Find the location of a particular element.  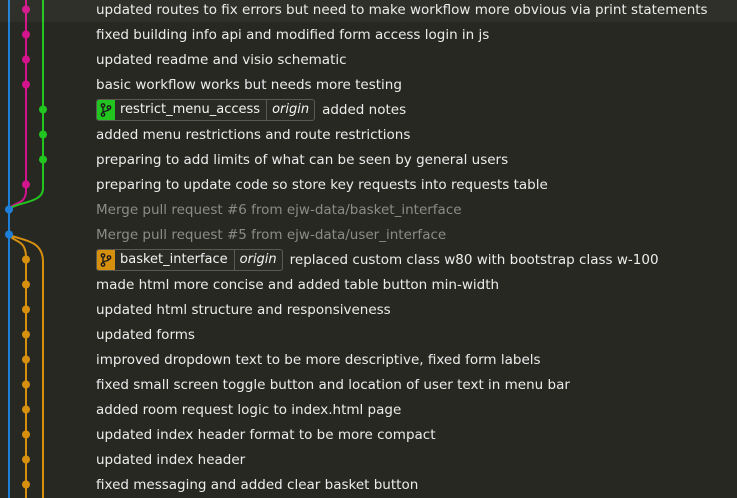

commit-message: added notes is located at coordinates (364, 109).